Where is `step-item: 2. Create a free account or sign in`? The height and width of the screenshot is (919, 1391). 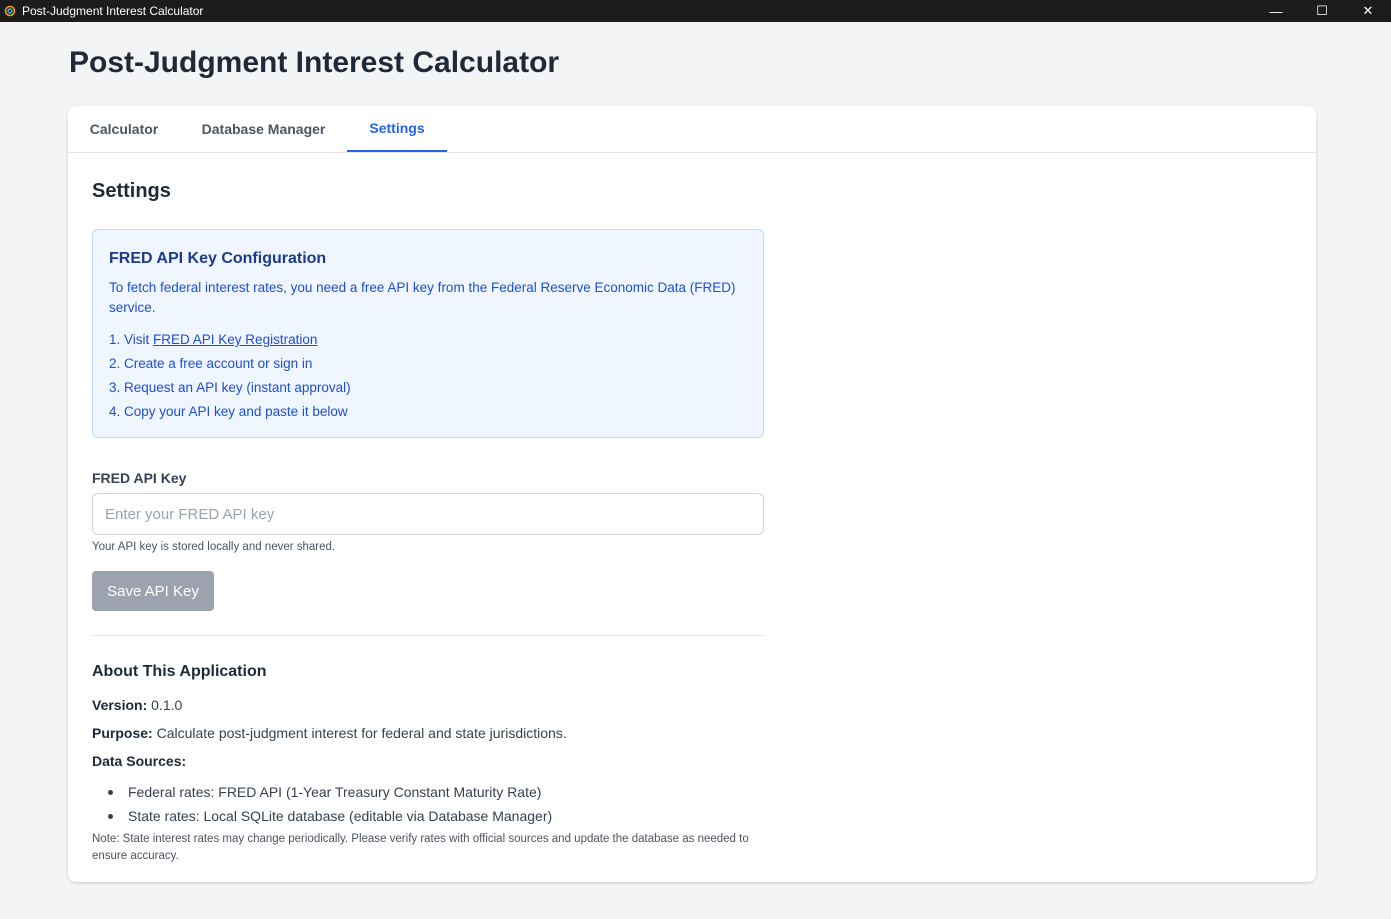
step-item: 2. Create a free account or sign in is located at coordinates (211, 363).